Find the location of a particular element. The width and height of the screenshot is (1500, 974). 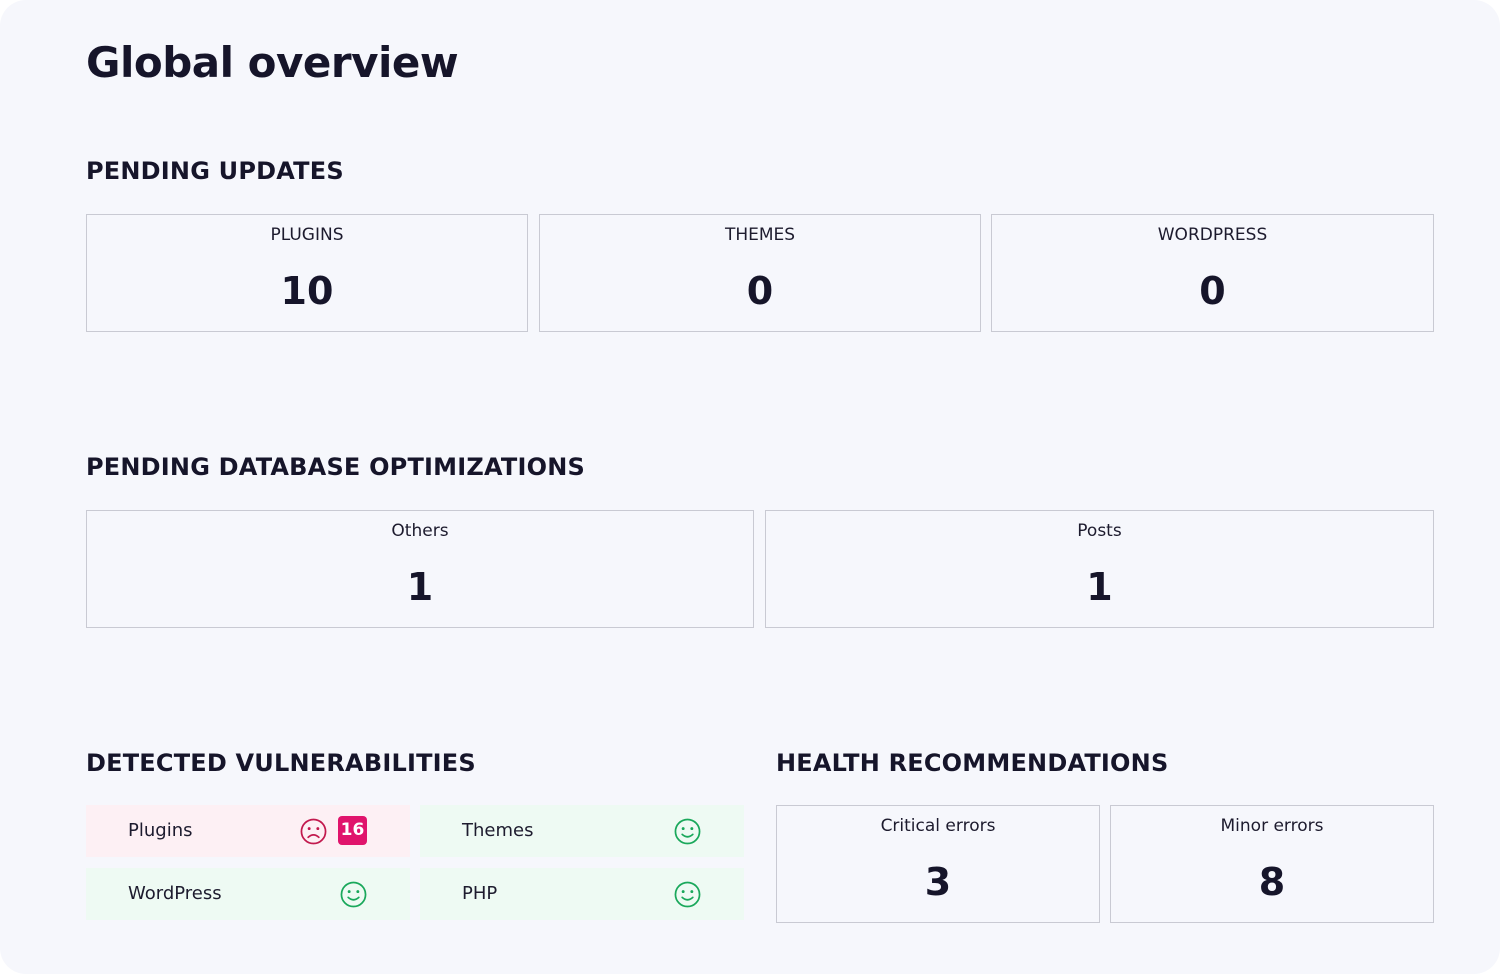

pending-updates-heading: PENDING UPDATES is located at coordinates (215, 171).